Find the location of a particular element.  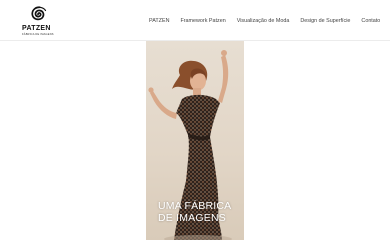

brand-name: PATZEN is located at coordinates (36, 28).